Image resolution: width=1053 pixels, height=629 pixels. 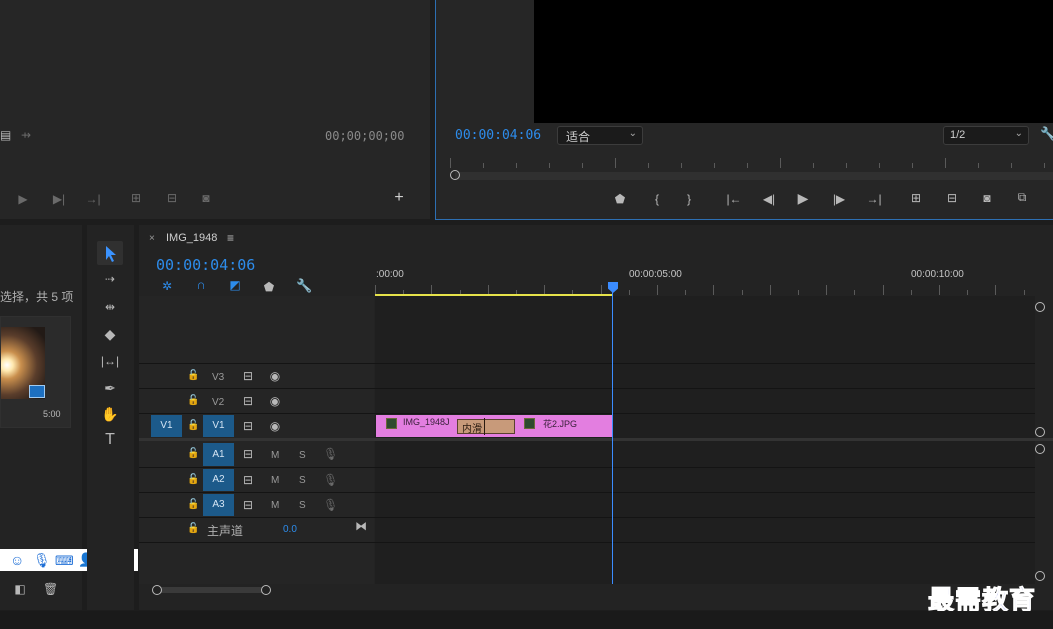 I want to click on close-tab-icon: ×, so click(x=152, y=238).